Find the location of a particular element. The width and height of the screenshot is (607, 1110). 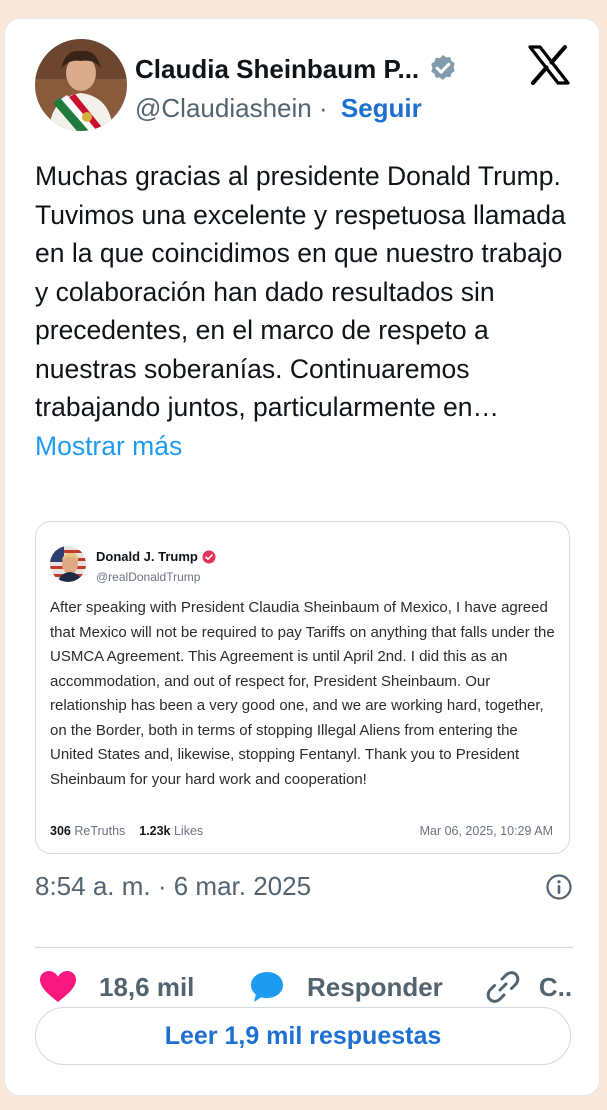

action-bar: 18,6 mil Responder C.. is located at coordinates (309, 987).